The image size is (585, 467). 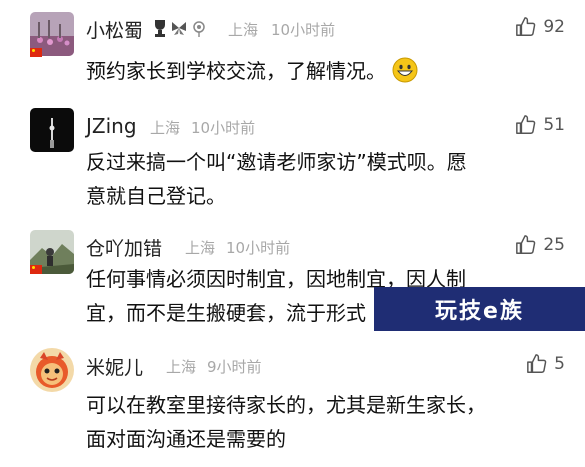 I want to click on comment-text: 反过来搞一个叫“邀请老师家访”模式呗。愿 意就自己登记。, so click(x=276, y=179).